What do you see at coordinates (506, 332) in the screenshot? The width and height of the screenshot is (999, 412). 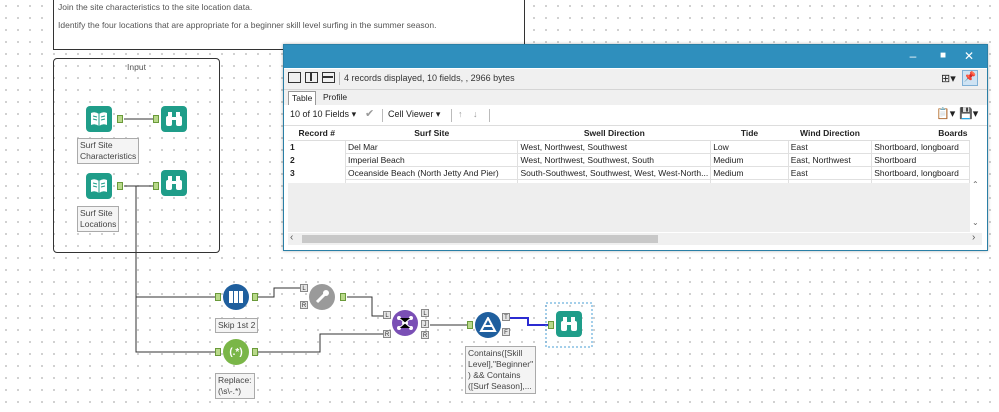 I see `filter-output-f: F` at bounding box center [506, 332].